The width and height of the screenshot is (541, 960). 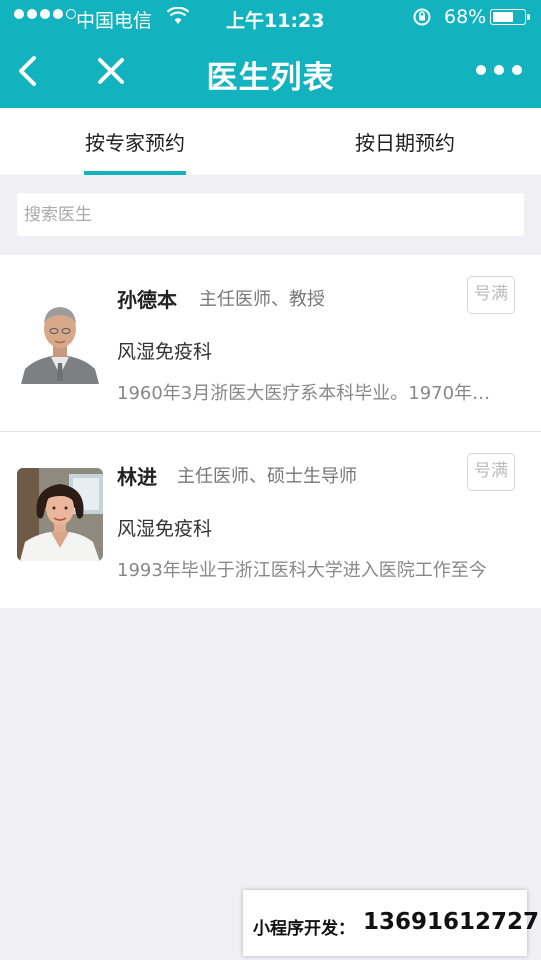 What do you see at coordinates (178, 18) in the screenshot?
I see `wifi-icon` at bounding box center [178, 18].